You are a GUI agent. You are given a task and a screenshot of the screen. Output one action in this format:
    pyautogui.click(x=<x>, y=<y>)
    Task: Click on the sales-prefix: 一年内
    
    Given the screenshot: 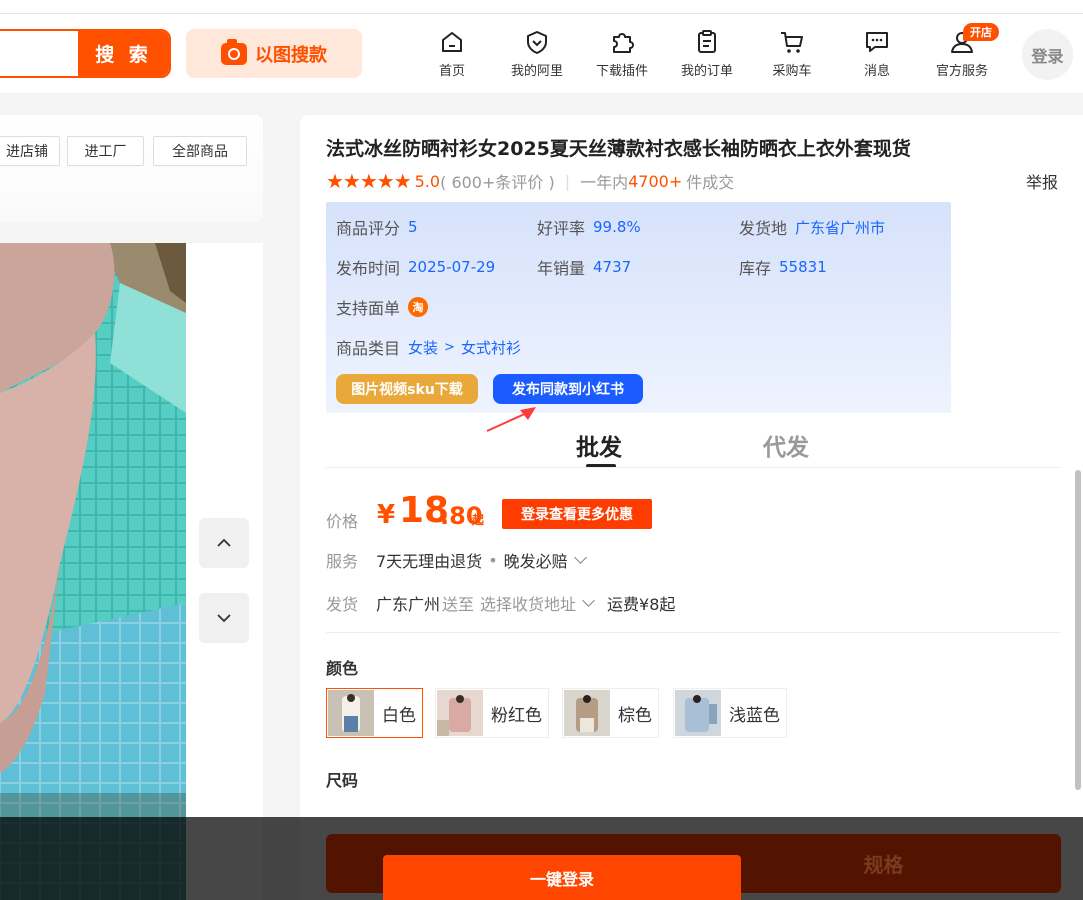 What is the action you would take?
    pyautogui.click(x=604, y=182)
    